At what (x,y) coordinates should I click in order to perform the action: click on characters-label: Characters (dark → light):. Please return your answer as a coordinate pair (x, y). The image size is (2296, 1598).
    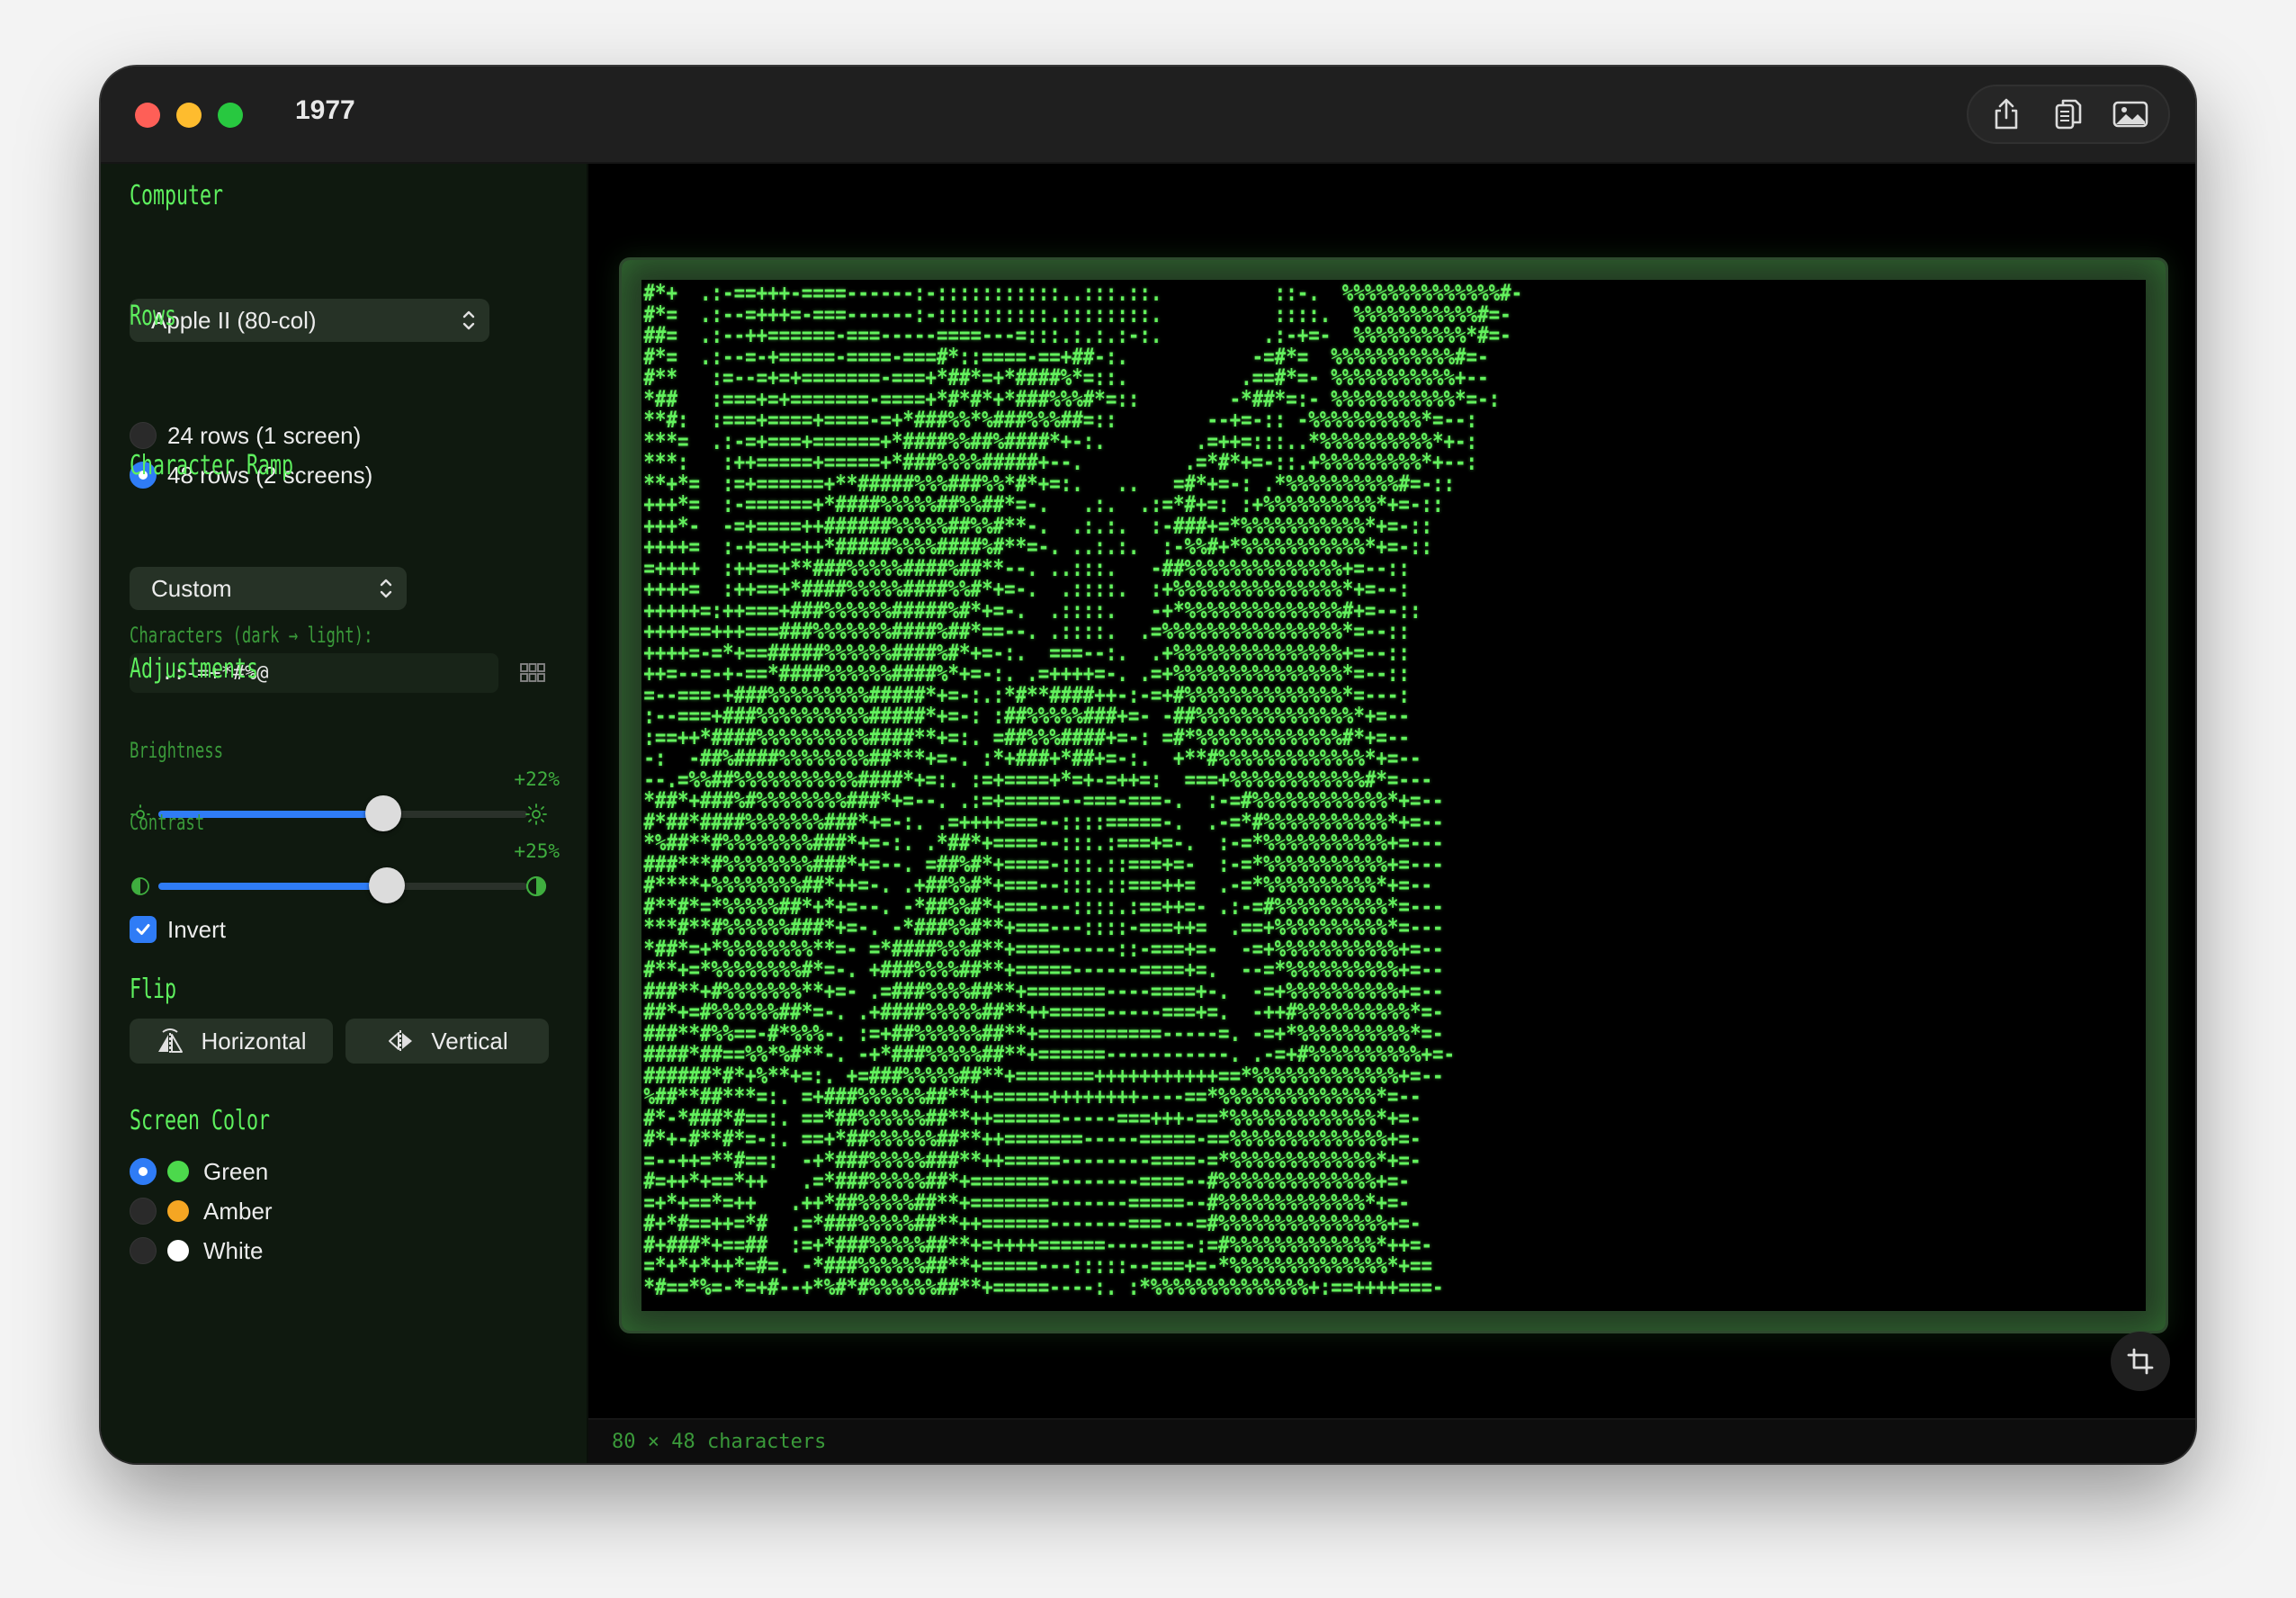
    Looking at the image, I should click on (251, 635).